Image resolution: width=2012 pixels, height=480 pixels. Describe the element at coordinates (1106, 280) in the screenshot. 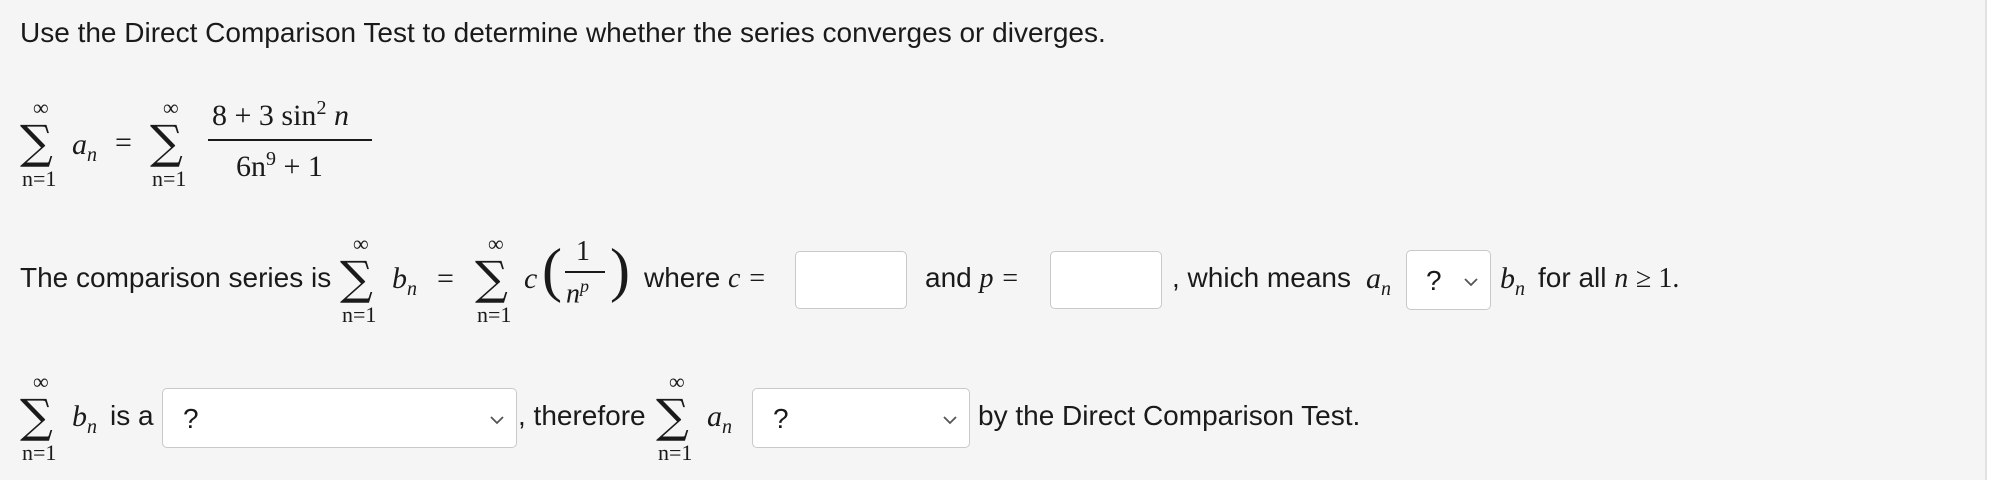

I see `p-value-input` at that location.